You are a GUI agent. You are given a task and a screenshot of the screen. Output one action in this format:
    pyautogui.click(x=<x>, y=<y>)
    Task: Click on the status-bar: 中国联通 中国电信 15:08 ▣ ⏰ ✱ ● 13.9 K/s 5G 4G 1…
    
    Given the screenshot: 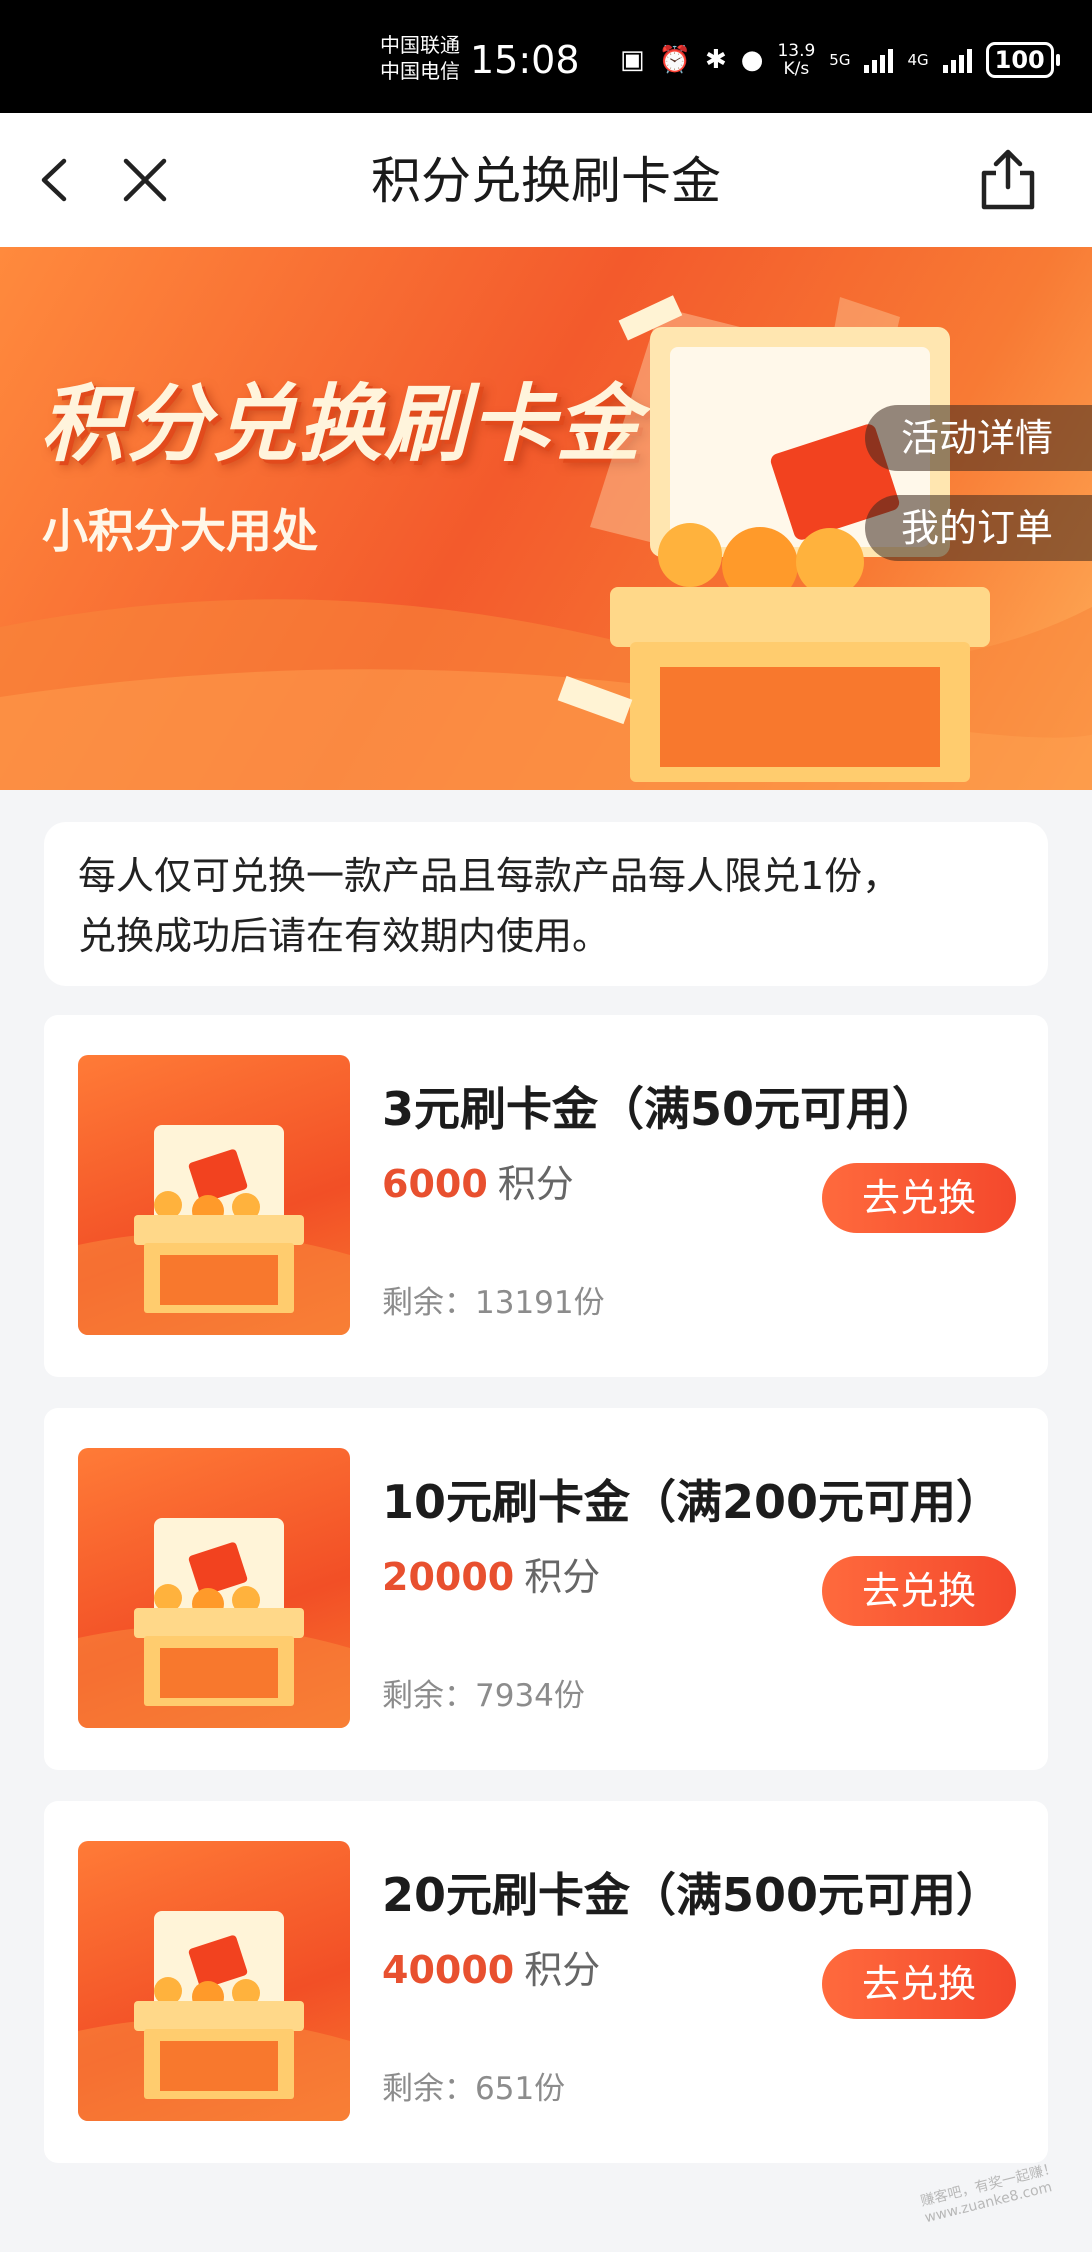 What is the action you would take?
    pyautogui.click(x=546, y=56)
    